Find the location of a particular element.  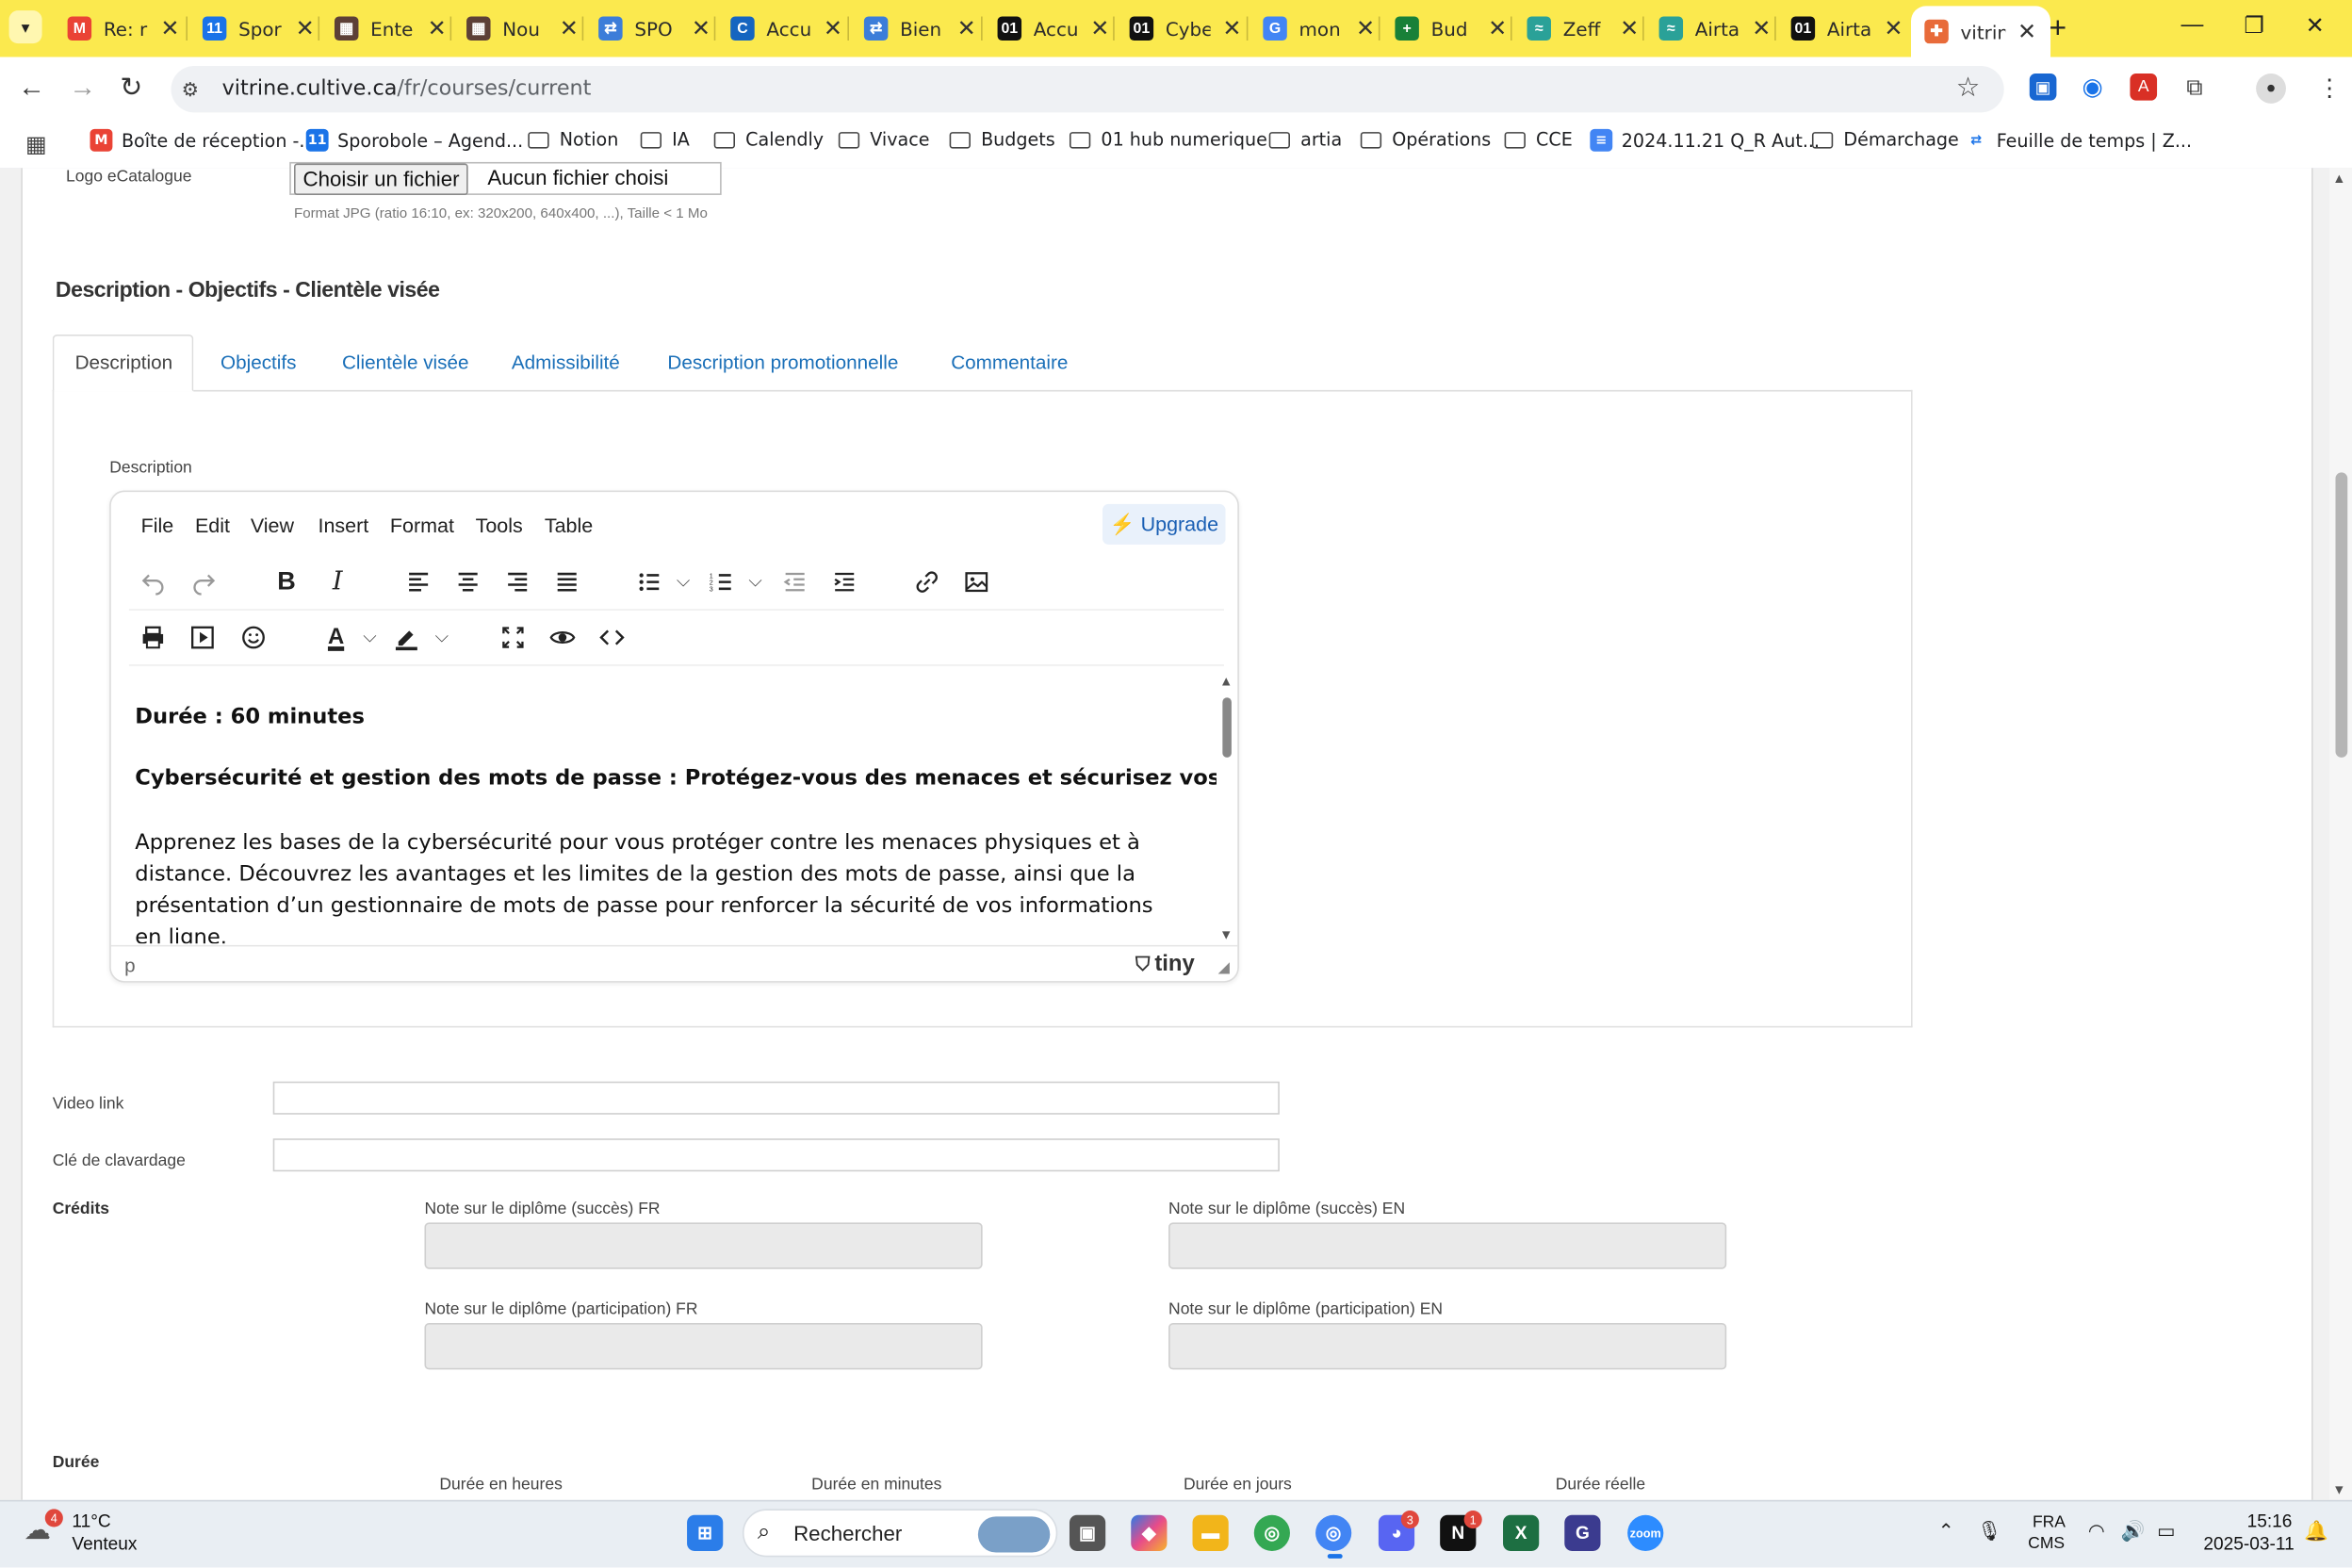

tab-objectifs: Objectifs is located at coordinates (259, 362).